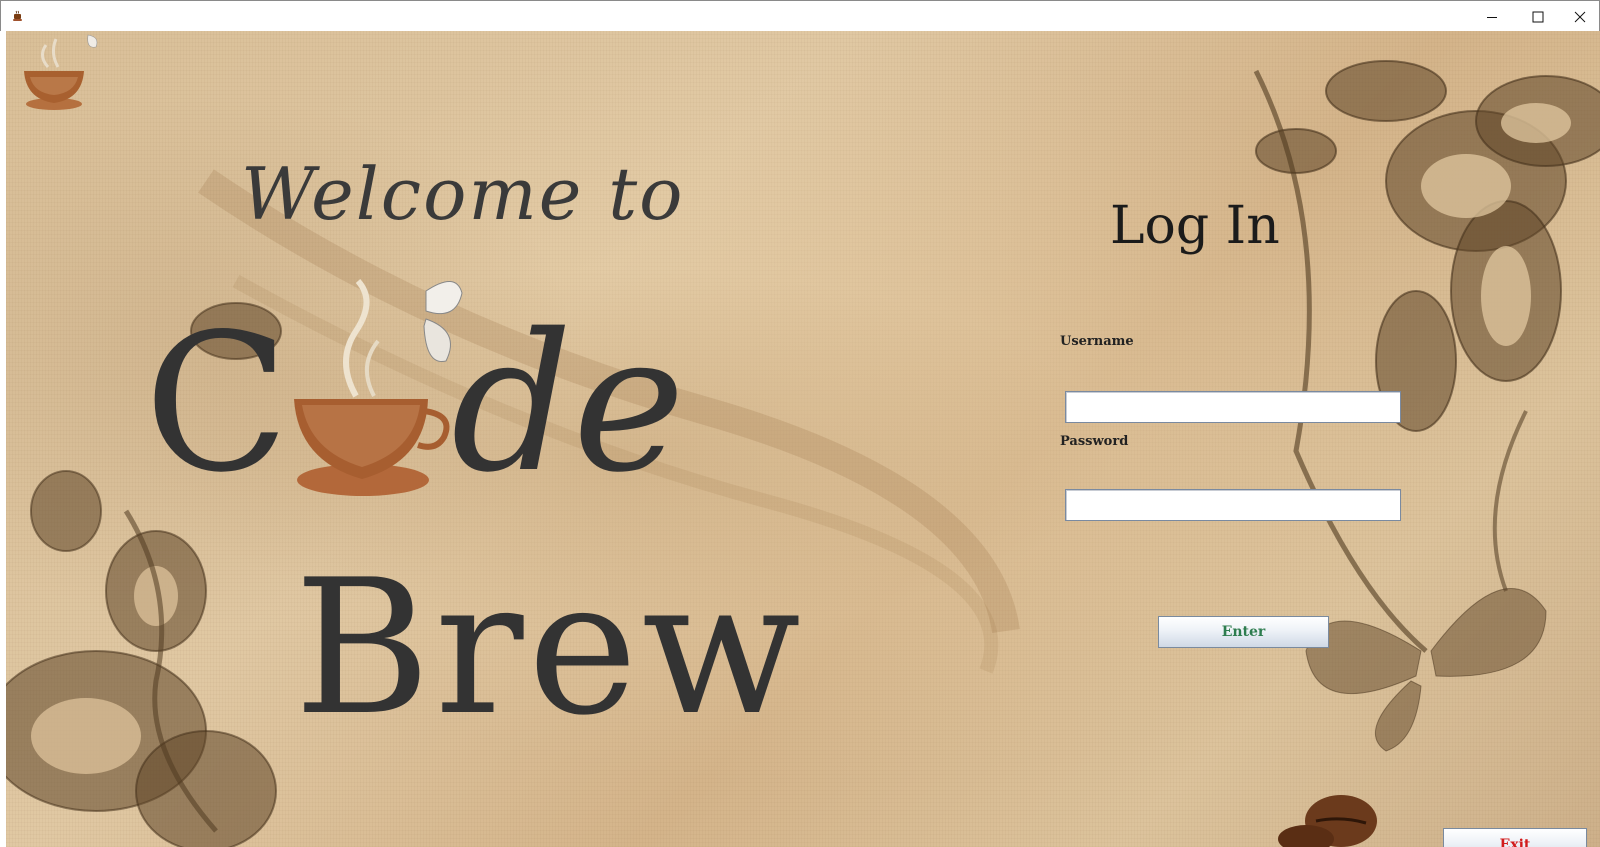 This screenshot has width=1600, height=847. I want to click on brand-letter-c: C, so click(217, 403).